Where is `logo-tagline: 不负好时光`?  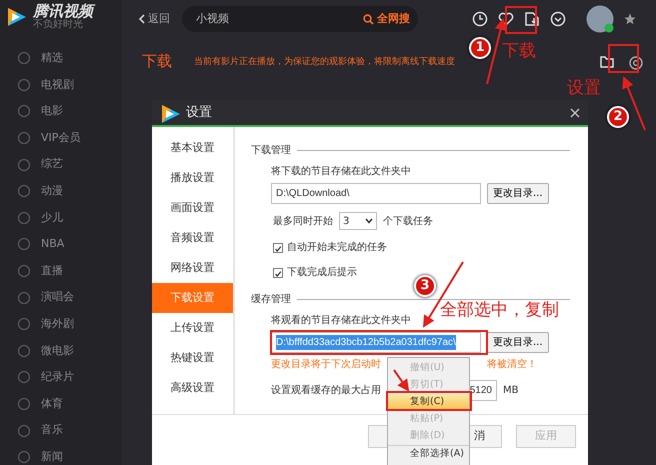 logo-tagline: 不负好时光 is located at coordinates (58, 24).